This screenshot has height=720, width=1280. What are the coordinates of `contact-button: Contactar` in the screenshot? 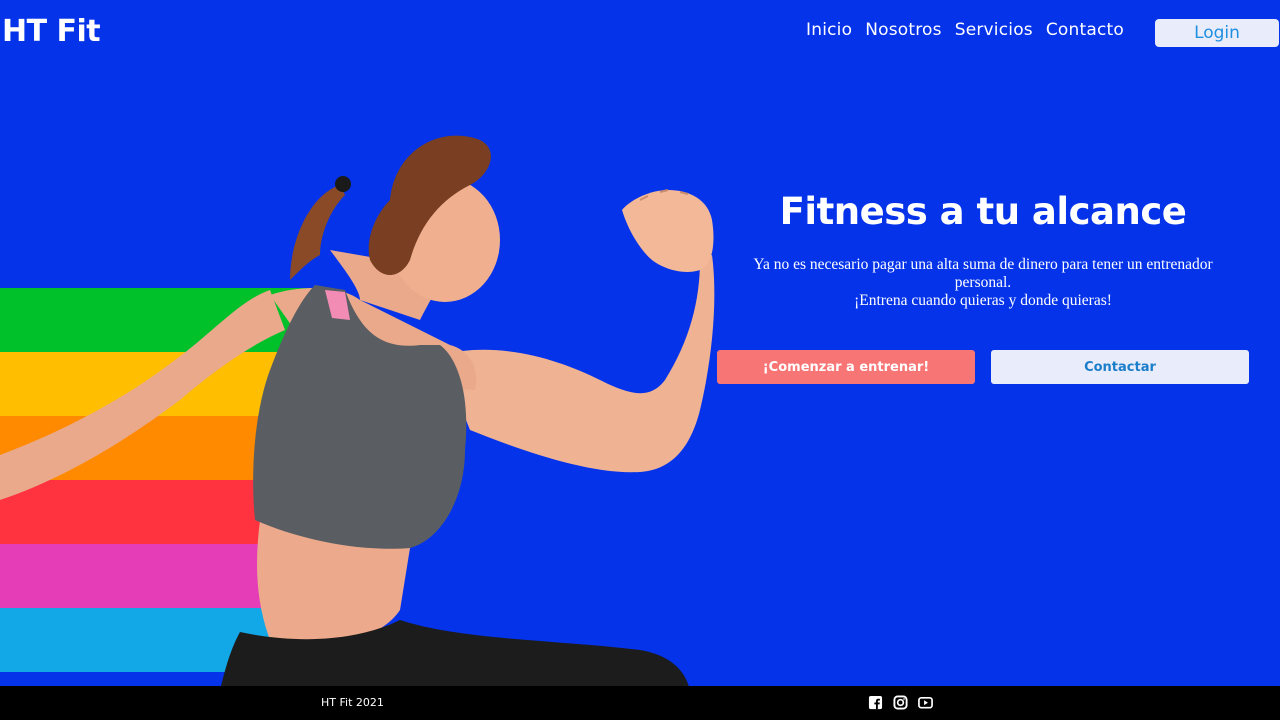 It's located at (1120, 367).